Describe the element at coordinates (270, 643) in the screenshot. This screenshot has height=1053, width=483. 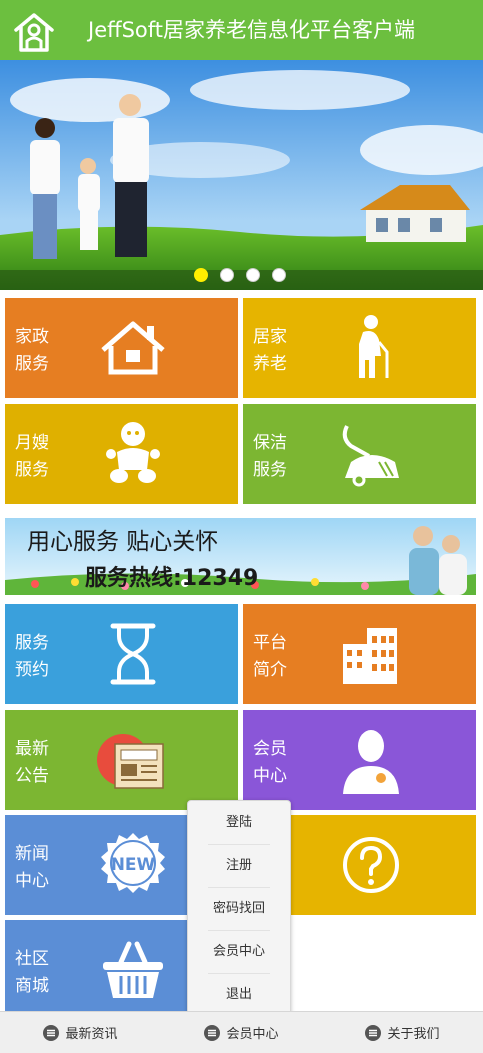
I see `tile-label-line1: 平台` at that location.